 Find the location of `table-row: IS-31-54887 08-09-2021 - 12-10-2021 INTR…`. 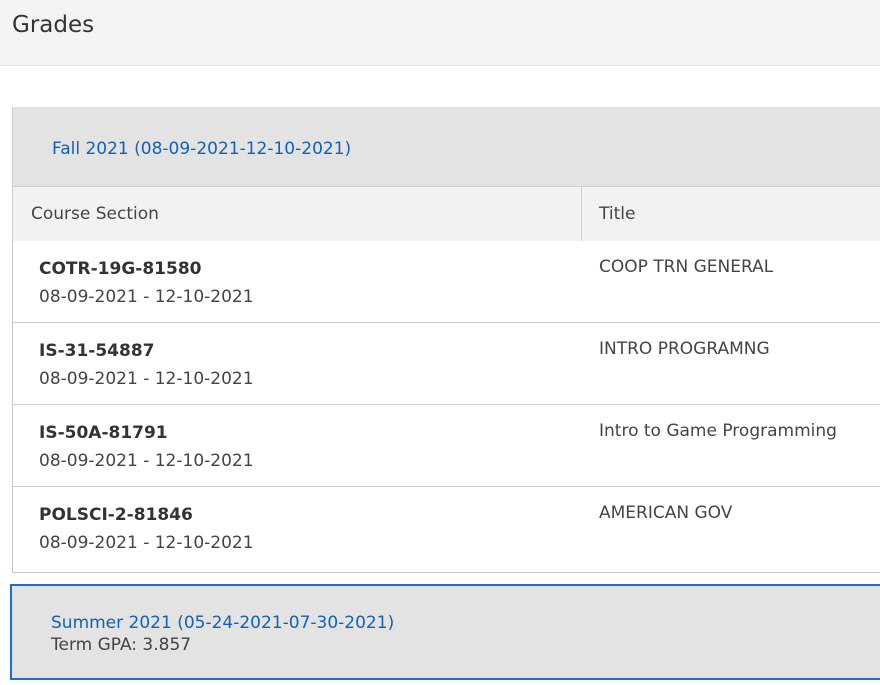

table-row: IS-31-54887 08-09-2021 - 12-10-2021 INTR… is located at coordinates (446, 364).